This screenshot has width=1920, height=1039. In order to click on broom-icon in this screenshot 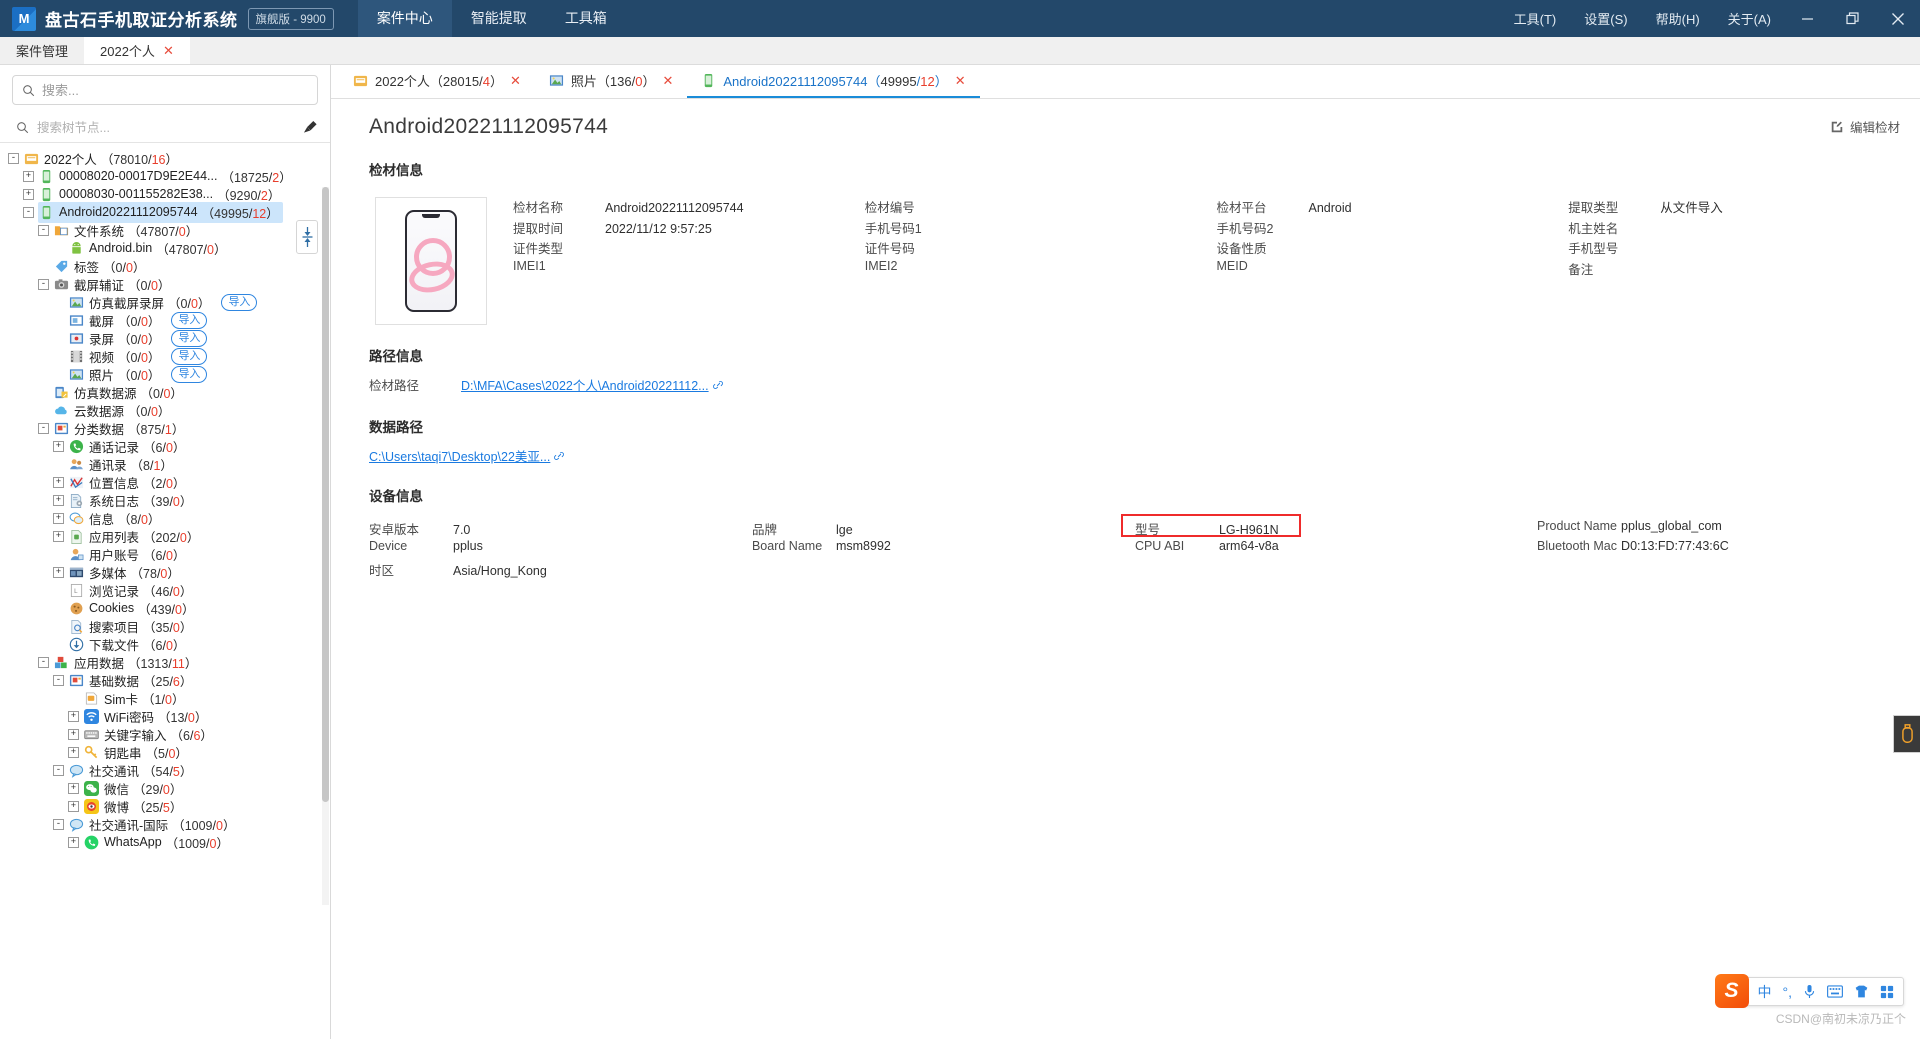, I will do `click(310, 127)`.